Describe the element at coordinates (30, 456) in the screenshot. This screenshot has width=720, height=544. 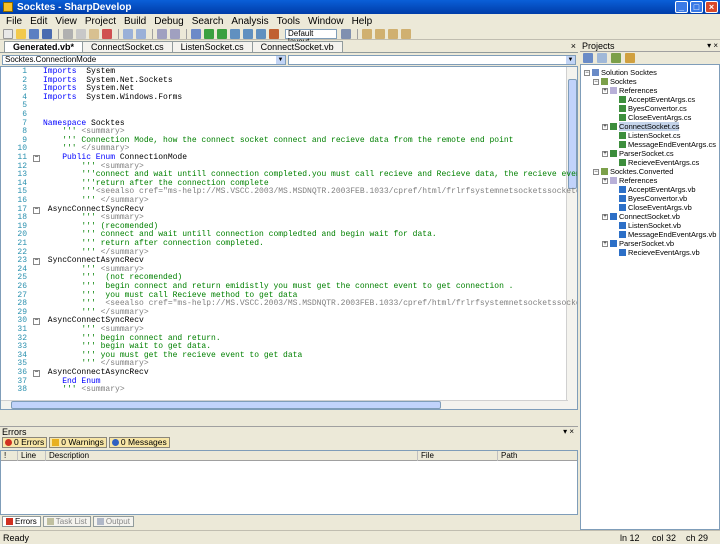
I see `column-line: Line` at that location.